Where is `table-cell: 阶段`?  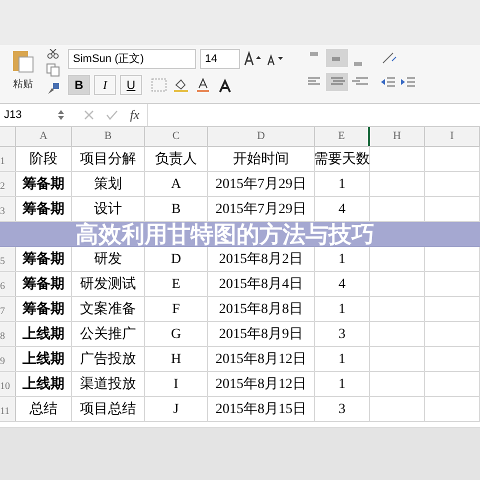 table-cell: 阶段 is located at coordinates (44, 159).